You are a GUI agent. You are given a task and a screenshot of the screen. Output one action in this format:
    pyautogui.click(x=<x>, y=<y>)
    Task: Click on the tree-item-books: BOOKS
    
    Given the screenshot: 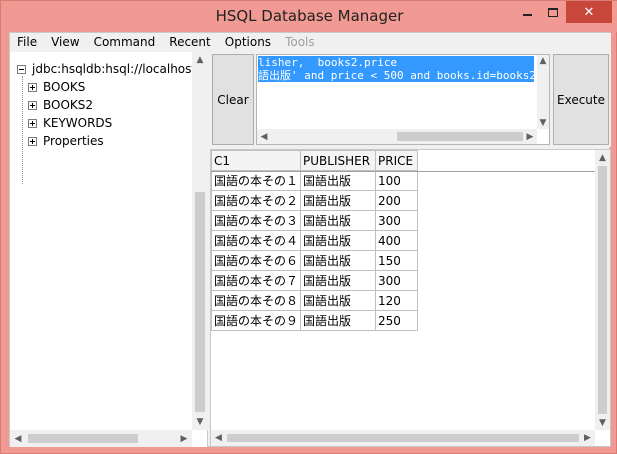 What is the action you would take?
    pyautogui.click(x=56, y=87)
    